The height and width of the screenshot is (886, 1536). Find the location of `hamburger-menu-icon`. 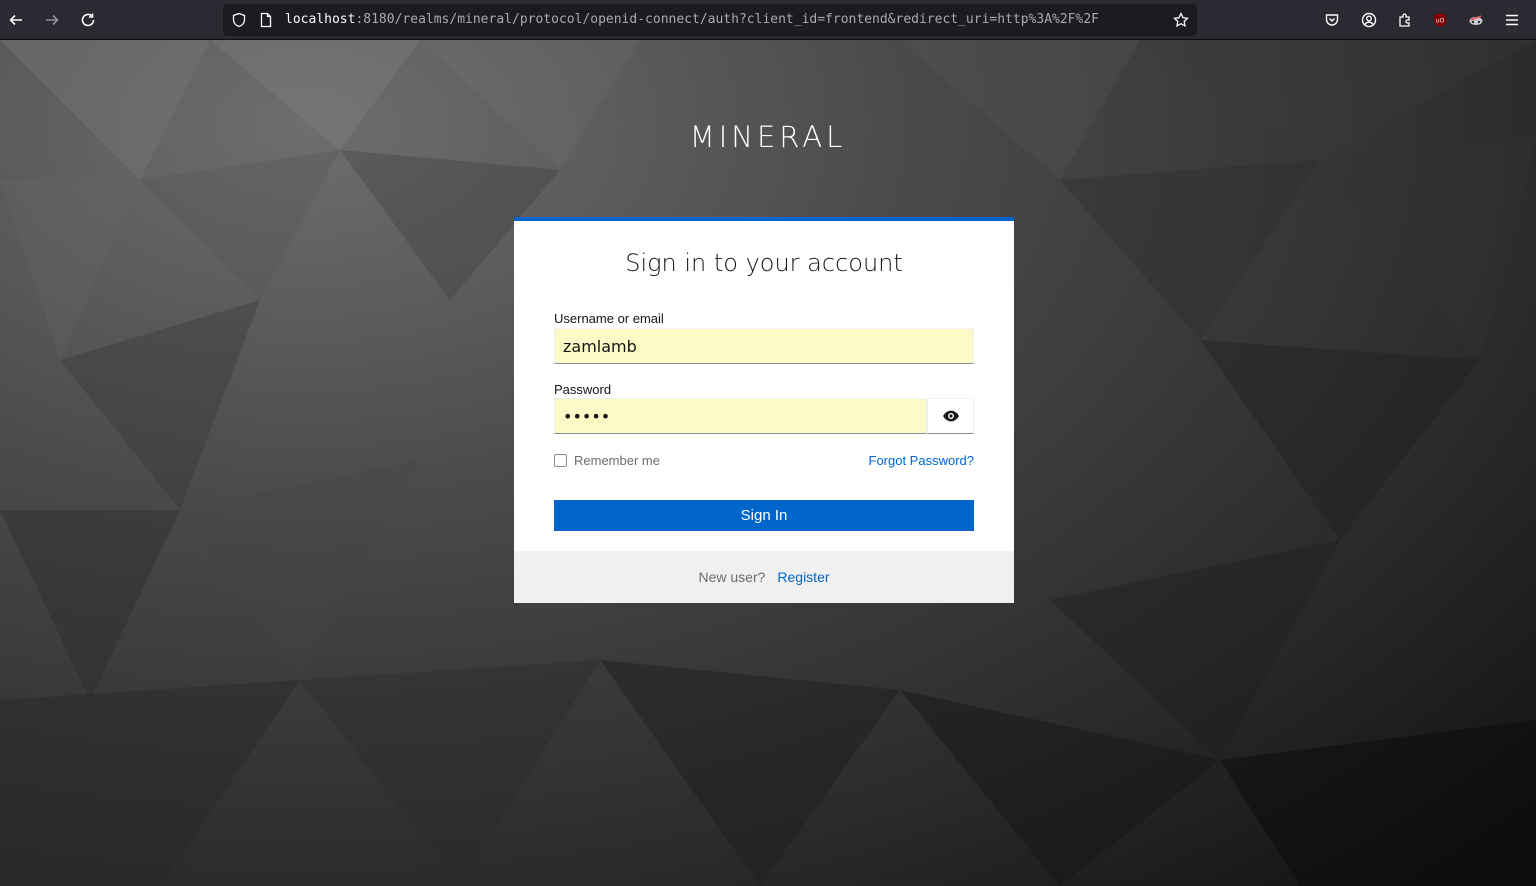

hamburger-menu-icon is located at coordinates (1512, 20).